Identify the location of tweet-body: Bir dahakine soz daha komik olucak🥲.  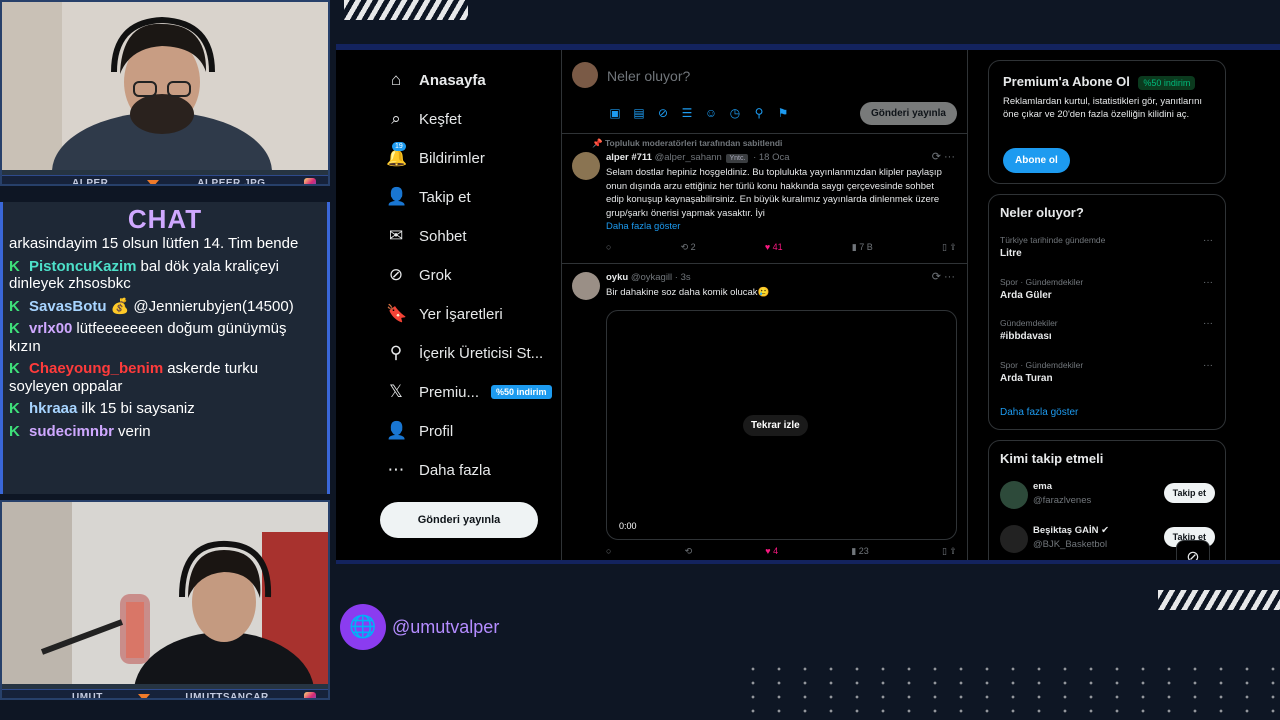
(688, 292).